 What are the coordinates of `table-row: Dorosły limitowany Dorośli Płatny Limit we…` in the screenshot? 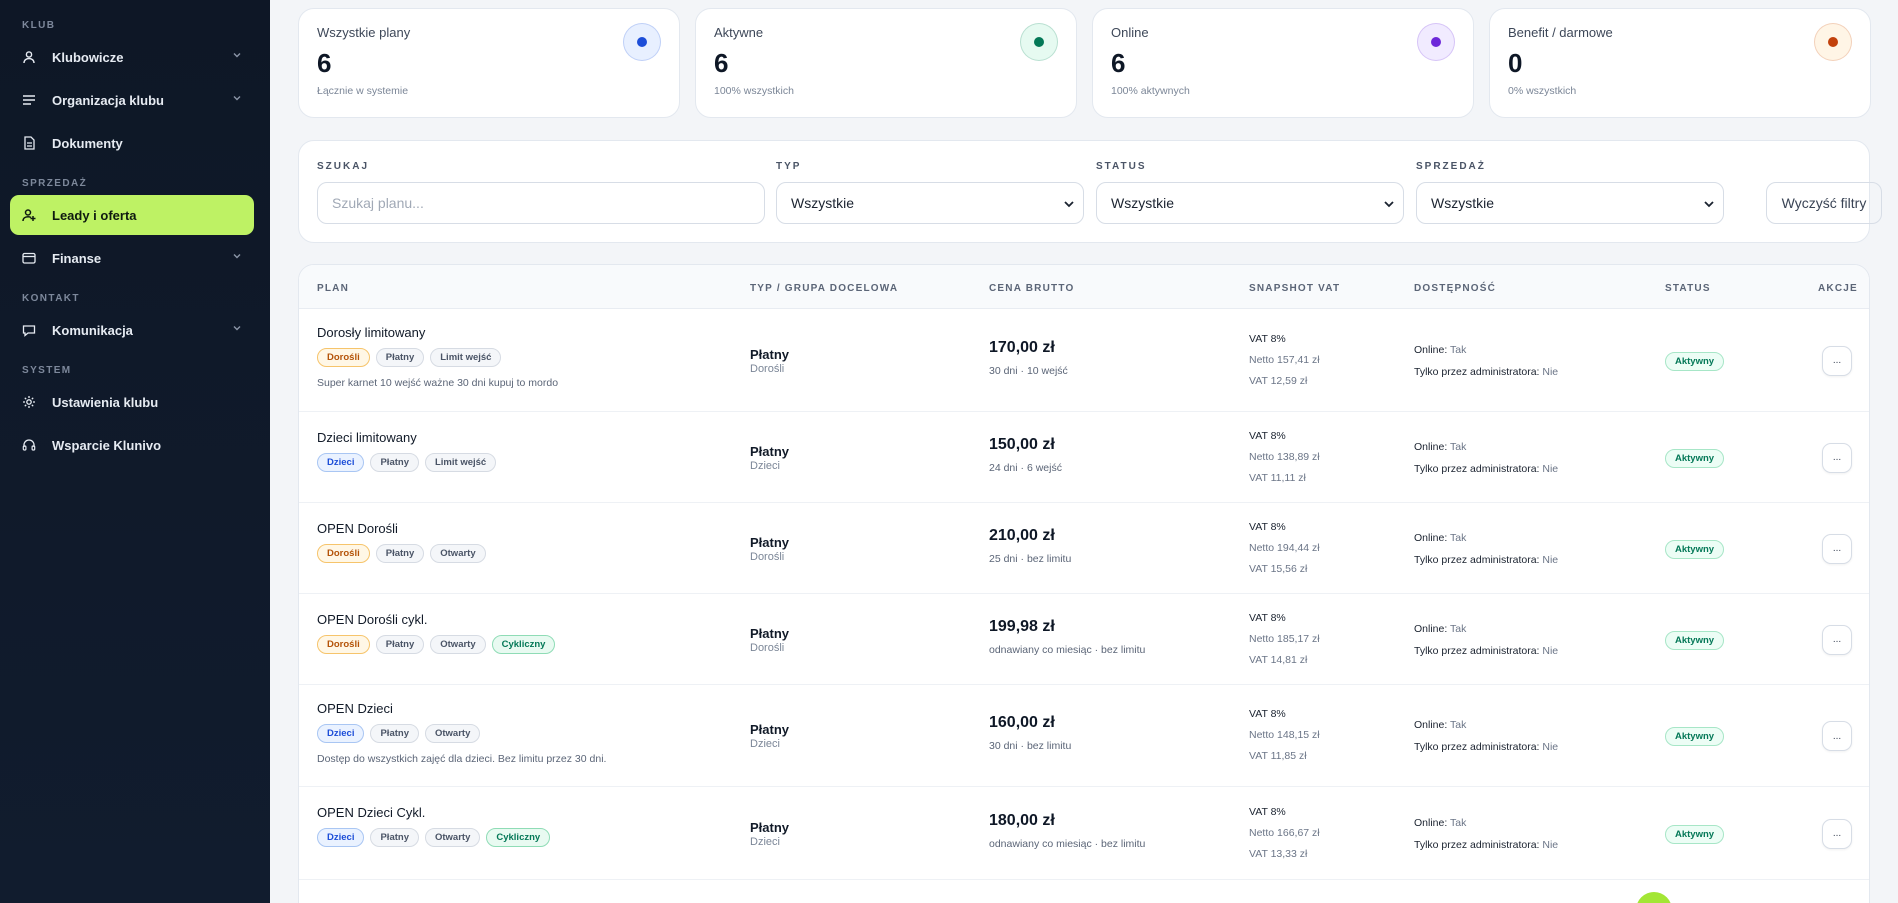 It's located at (1084, 360).